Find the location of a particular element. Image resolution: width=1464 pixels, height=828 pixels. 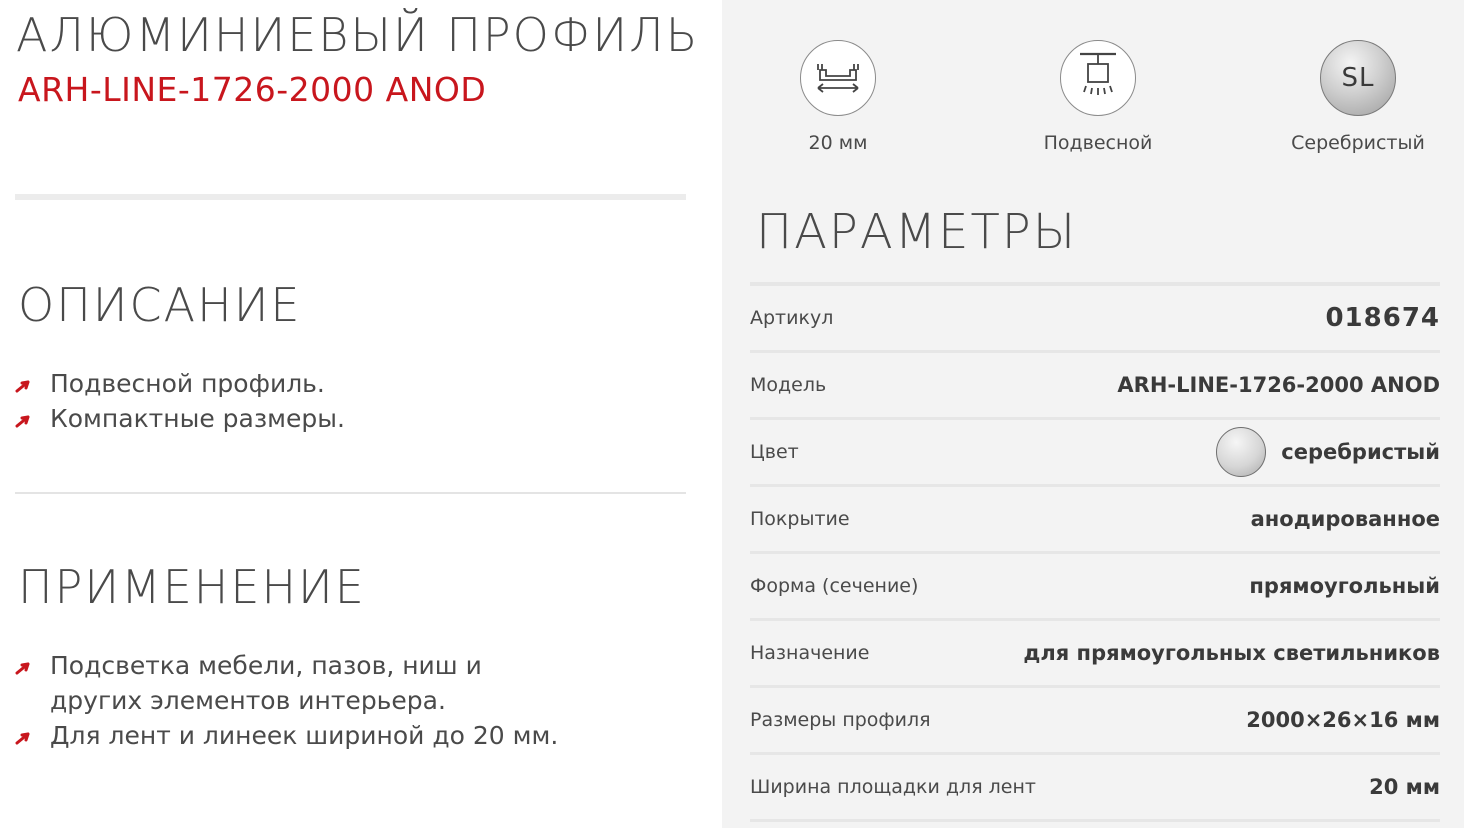

feature-width: 20 мм is located at coordinates (838, 97).